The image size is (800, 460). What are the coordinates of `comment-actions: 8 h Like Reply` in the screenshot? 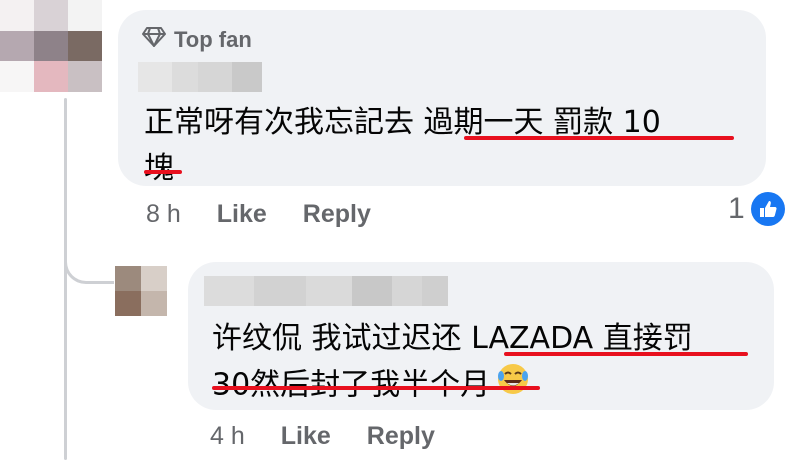 It's located at (276, 214).